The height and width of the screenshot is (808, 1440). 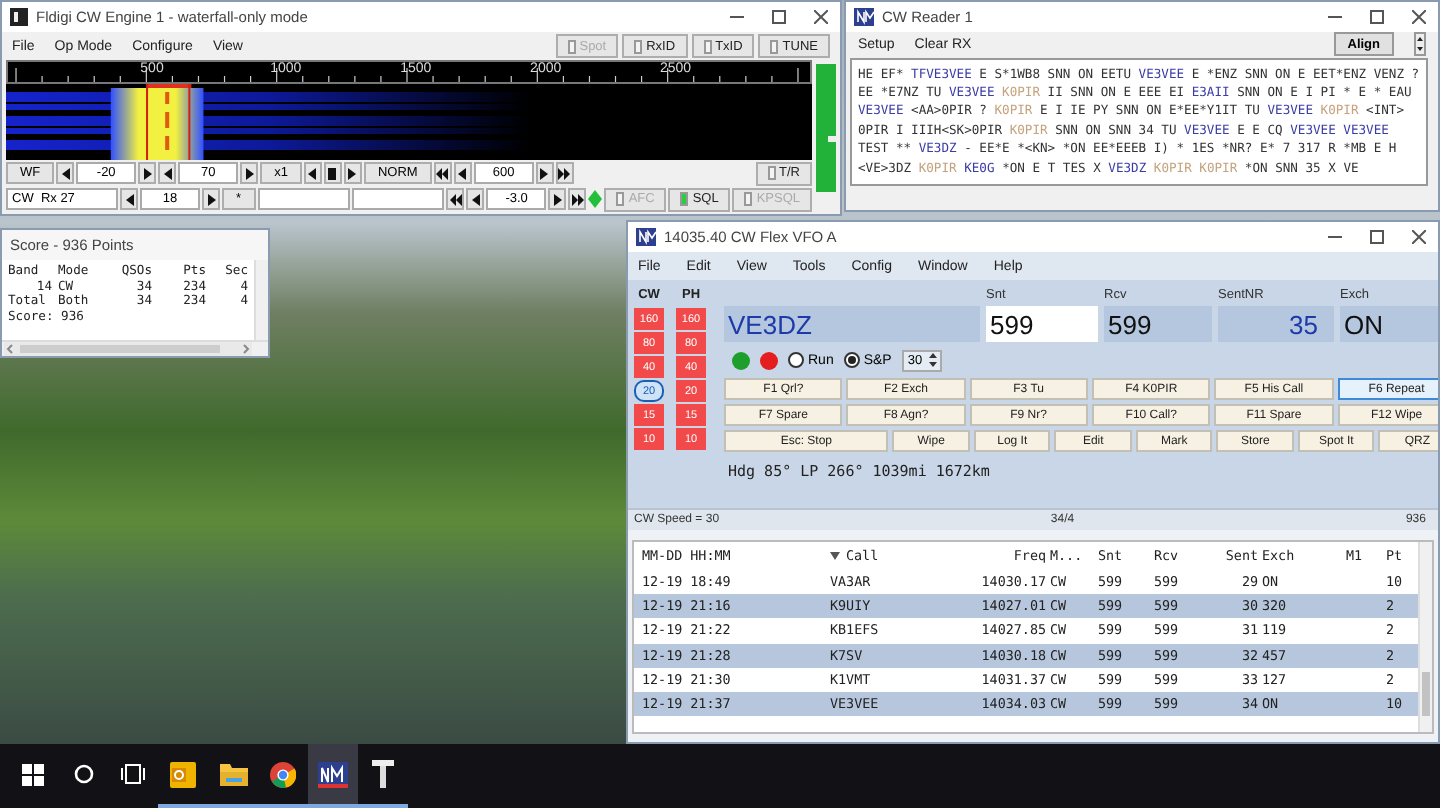 I want to click on circle-logo-icon, so click(x=283, y=774).